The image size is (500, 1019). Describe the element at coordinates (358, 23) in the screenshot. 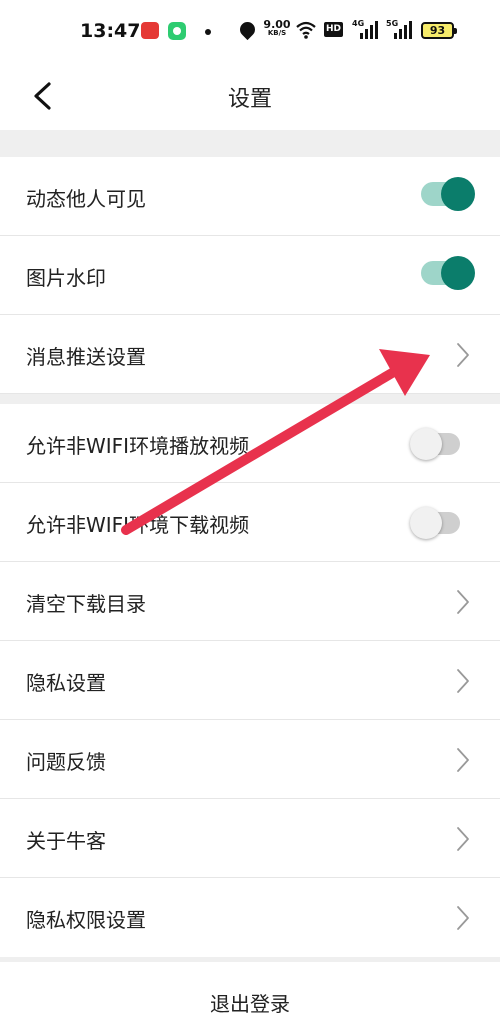

I see `signal-4g-label: 4G` at that location.